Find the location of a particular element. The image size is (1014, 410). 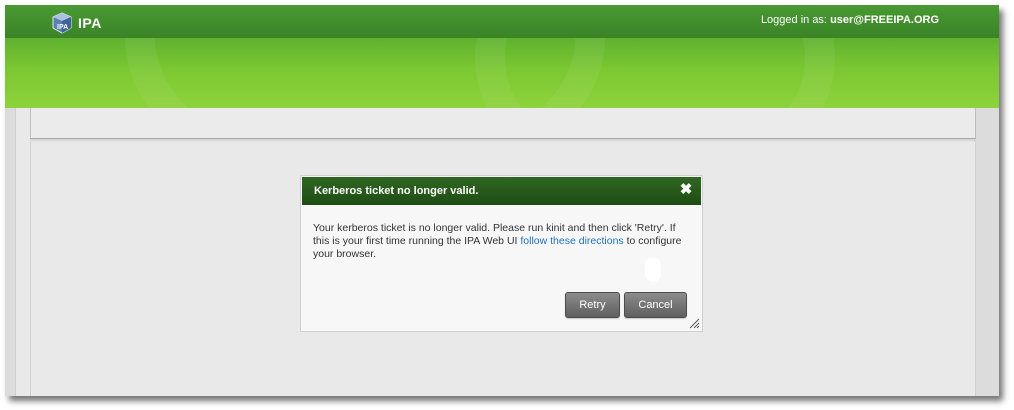

follow-directions-link: follow these directions is located at coordinates (571, 241).